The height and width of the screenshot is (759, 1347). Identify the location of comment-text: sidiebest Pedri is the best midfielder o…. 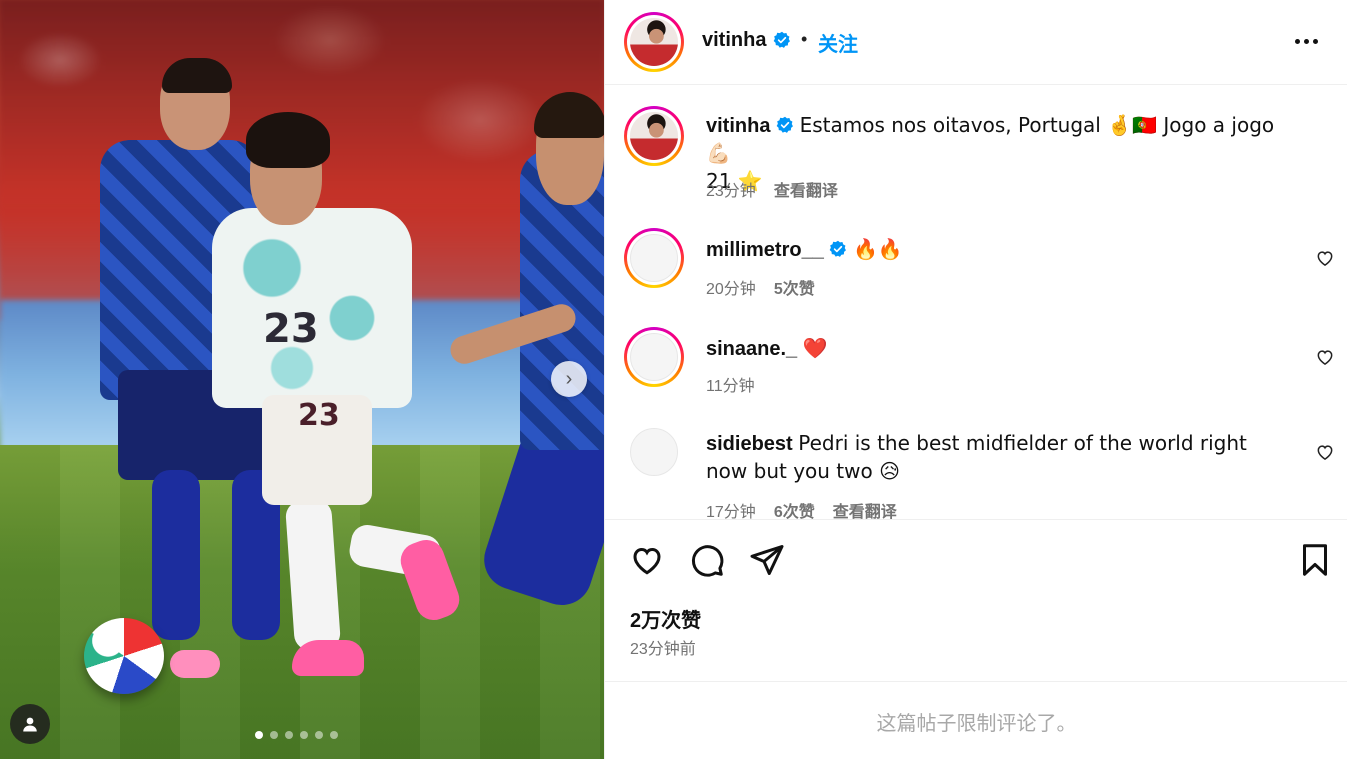
(996, 458).